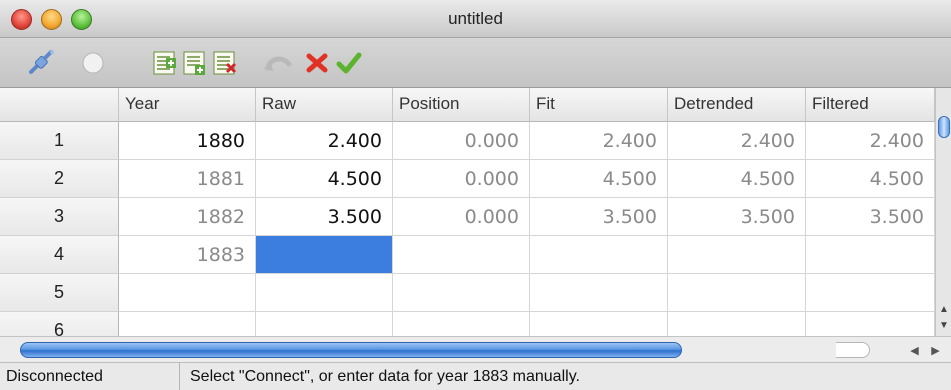  I want to click on scroll-left-arrow-icon: ◀, so click(914, 350).